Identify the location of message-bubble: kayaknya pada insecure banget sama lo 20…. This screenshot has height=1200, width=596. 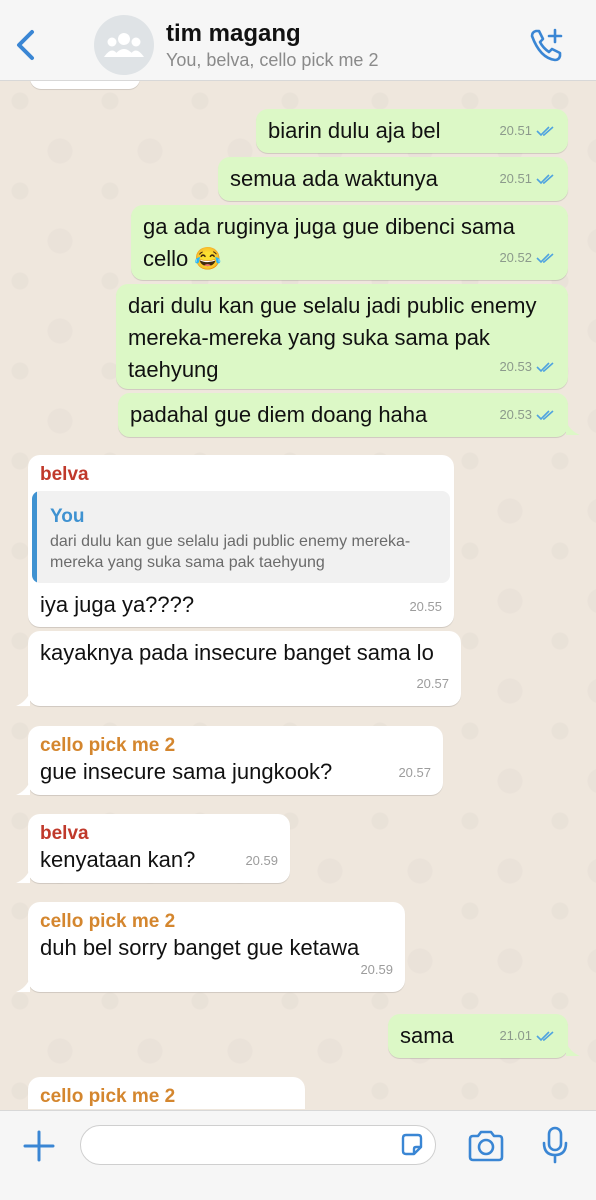
(244, 668).